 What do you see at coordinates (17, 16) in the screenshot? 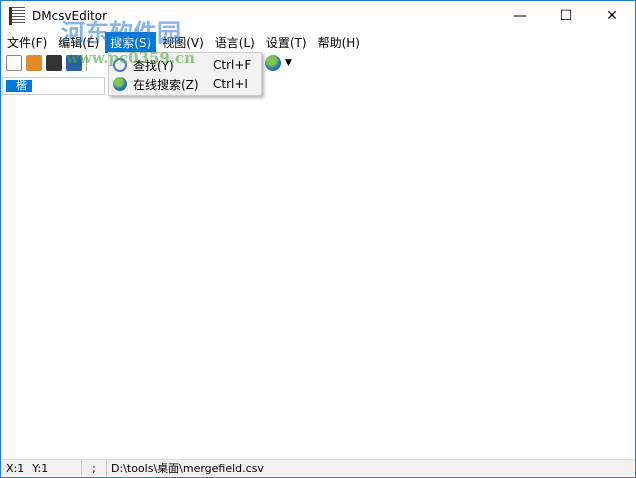
I see `app-icon` at bounding box center [17, 16].